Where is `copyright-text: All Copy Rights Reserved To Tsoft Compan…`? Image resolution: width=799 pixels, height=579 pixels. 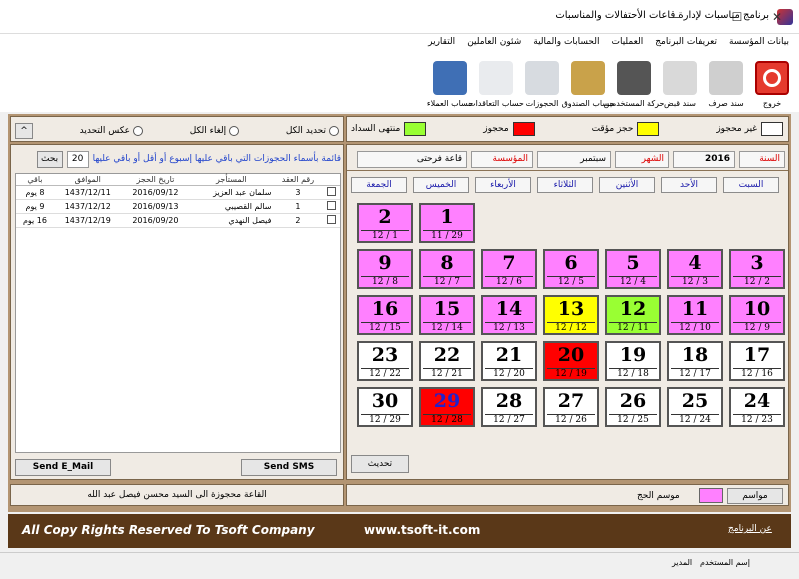 copyright-text: All Copy Rights Reserved To Tsoft Compan… is located at coordinates (168, 530).